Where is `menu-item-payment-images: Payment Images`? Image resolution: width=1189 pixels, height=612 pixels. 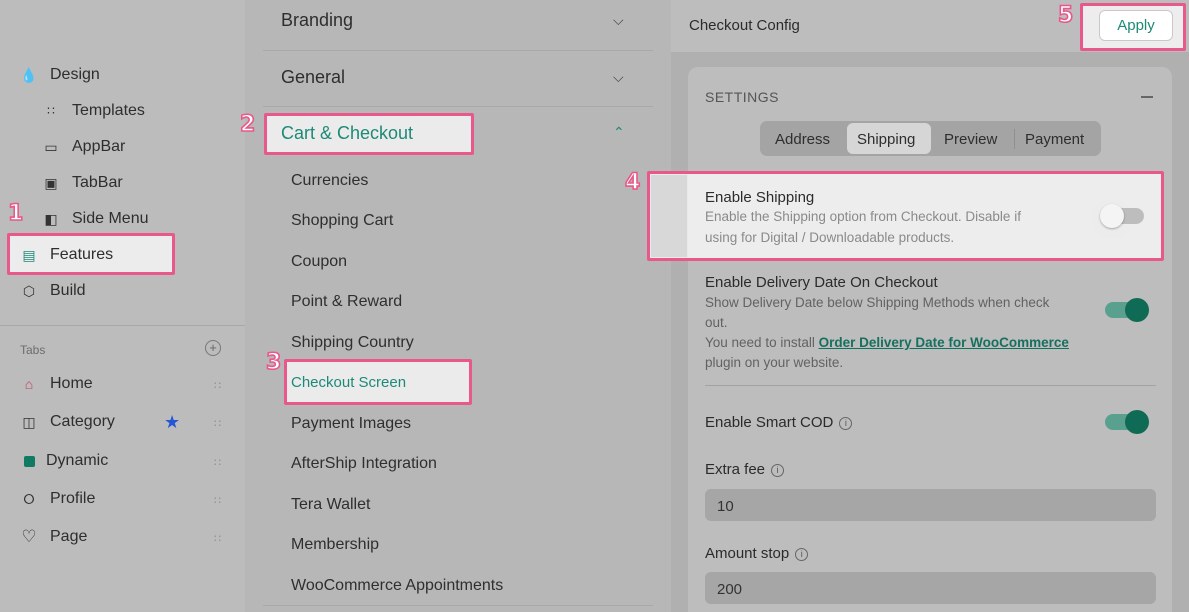 menu-item-payment-images: Payment Images is located at coordinates (351, 424).